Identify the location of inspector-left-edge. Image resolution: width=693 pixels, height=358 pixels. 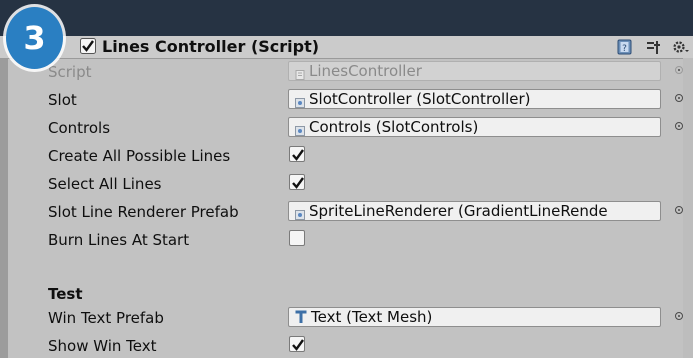
(4, 197).